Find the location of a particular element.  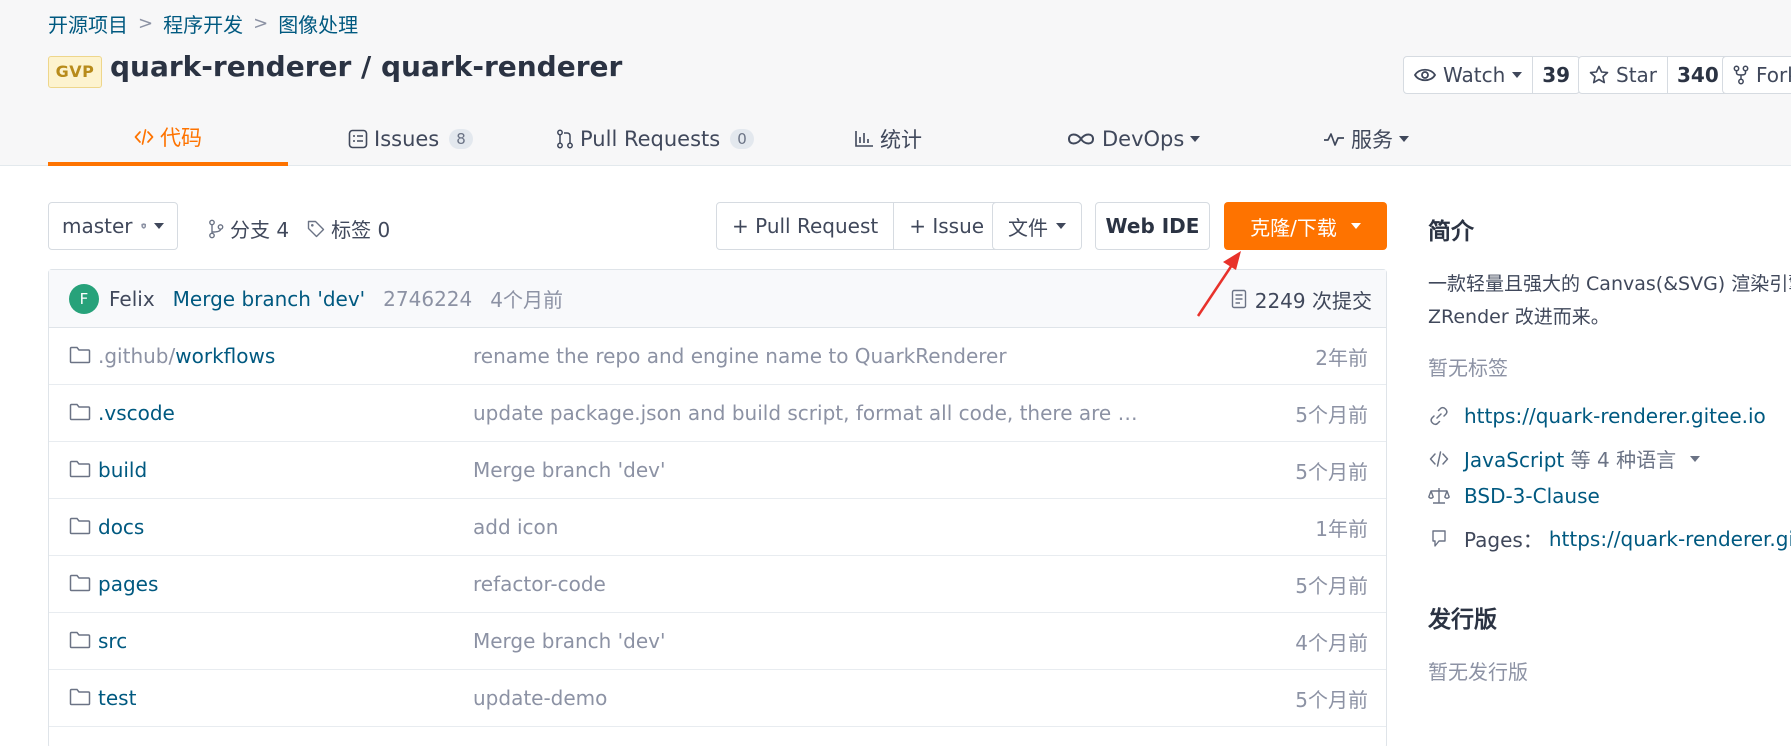

tab-code: 代码 is located at coordinates (168, 139).